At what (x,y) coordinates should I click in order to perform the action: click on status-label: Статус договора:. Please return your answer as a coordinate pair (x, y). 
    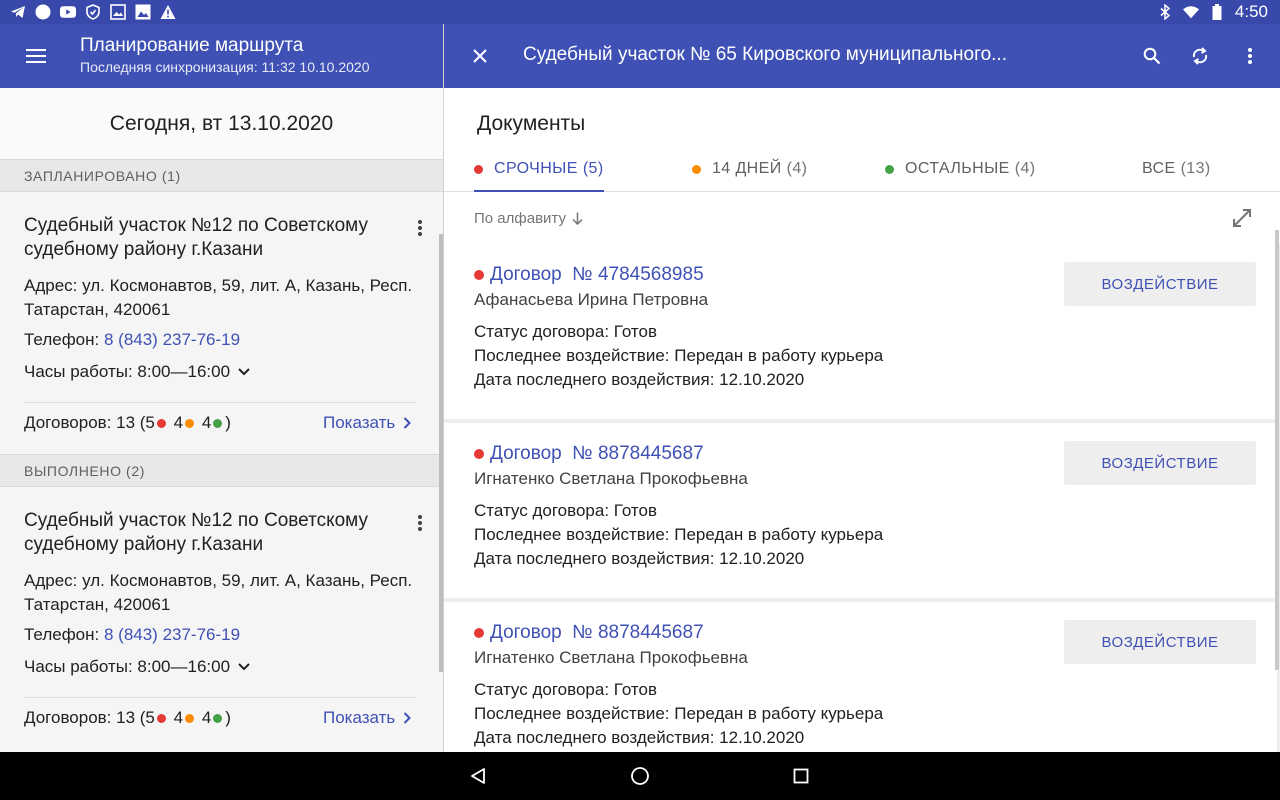
    Looking at the image, I should click on (542, 689).